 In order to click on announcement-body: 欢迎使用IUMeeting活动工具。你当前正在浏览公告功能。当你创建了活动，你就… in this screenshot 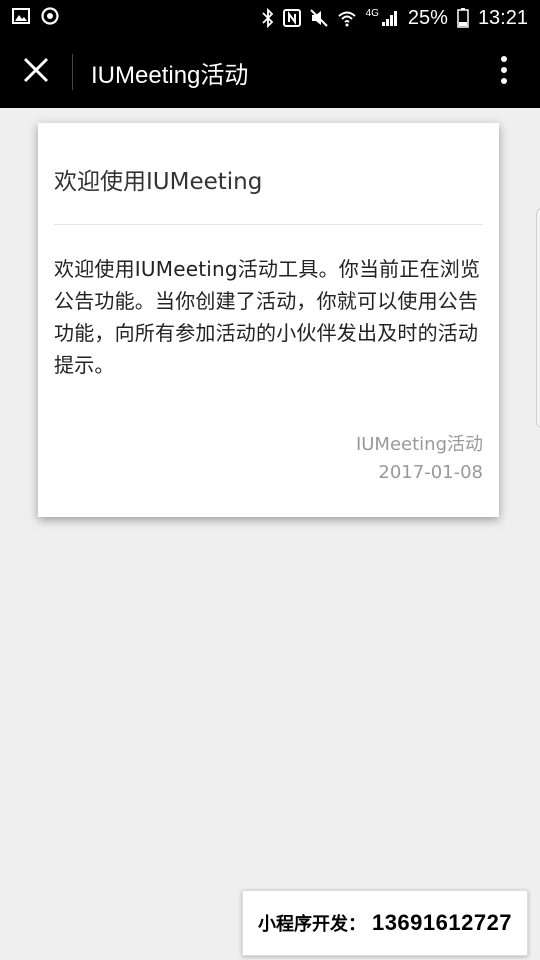, I will do `click(267, 317)`.